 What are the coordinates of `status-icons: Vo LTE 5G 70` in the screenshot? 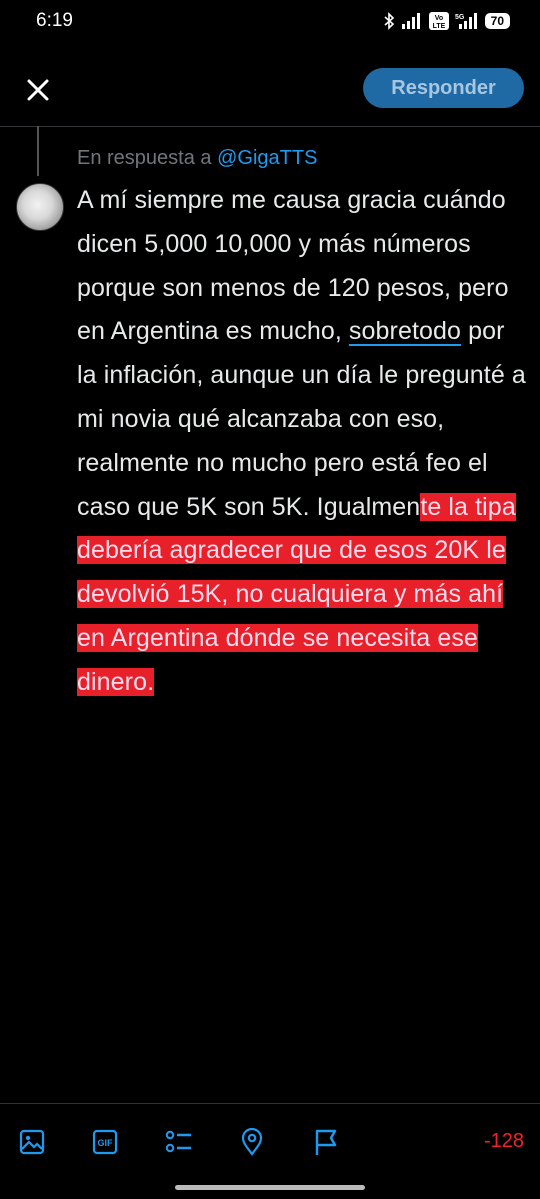 It's located at (446, 21).